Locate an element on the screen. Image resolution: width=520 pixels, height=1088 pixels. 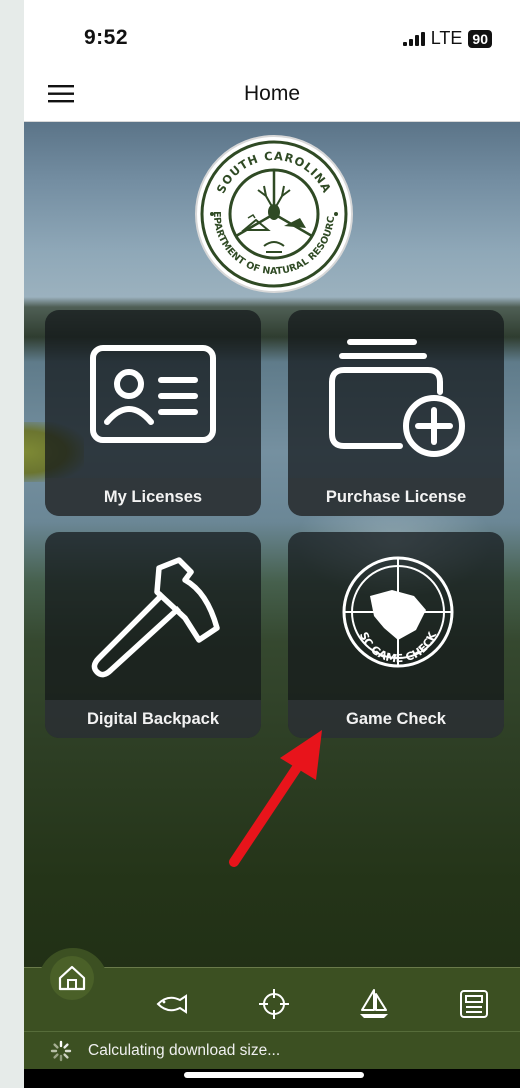
tile-game-check: SC GAME CHECK Game Check is located at coordinates (396, 635).